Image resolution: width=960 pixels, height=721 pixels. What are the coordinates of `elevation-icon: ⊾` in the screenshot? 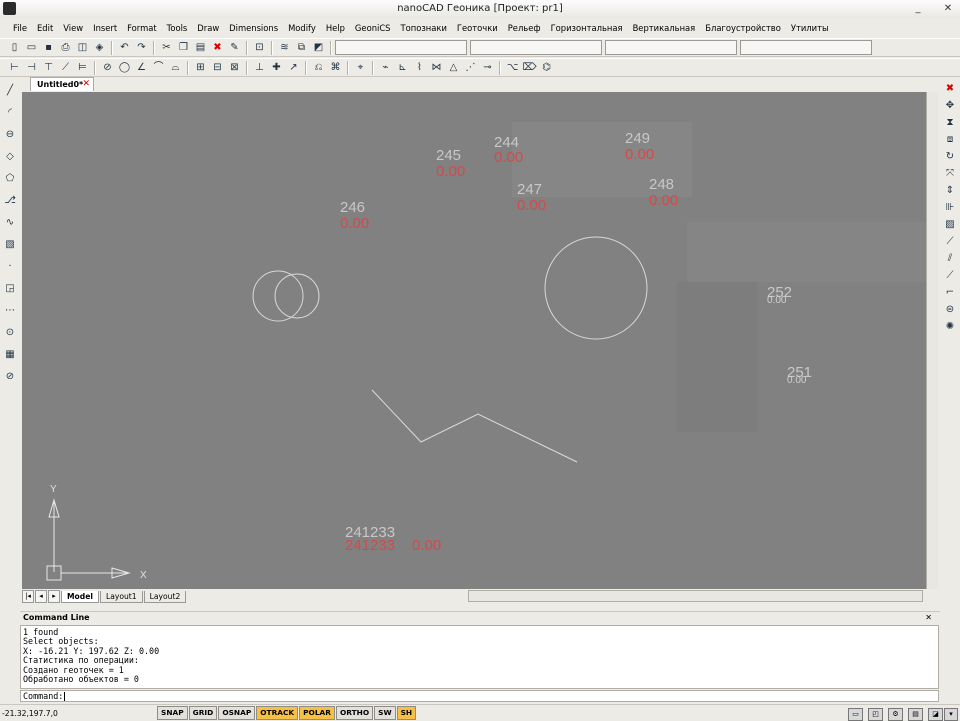 It's located at (402, 67).